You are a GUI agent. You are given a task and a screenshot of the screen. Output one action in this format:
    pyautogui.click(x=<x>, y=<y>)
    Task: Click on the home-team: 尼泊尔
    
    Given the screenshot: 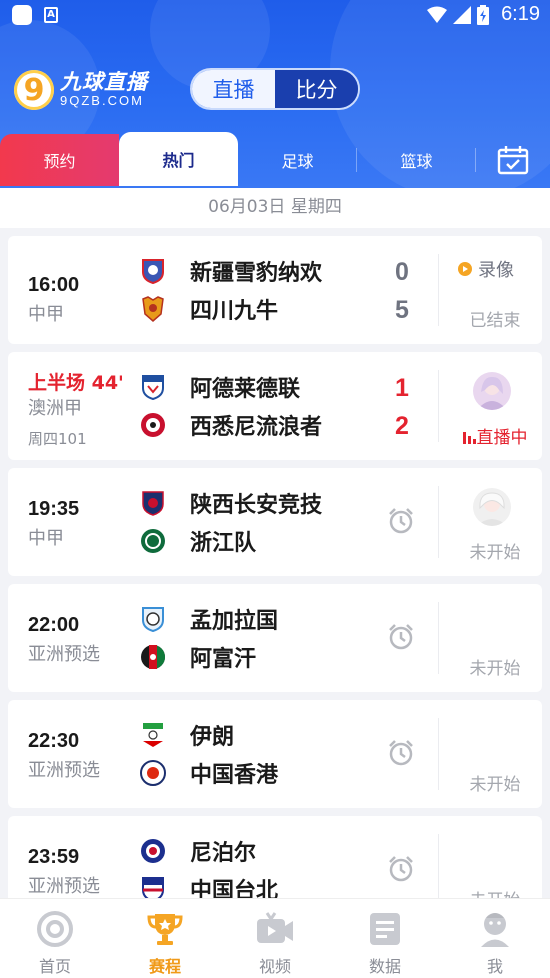 What is the action you would take?
    pyautogui.click(x=198, y=851)
    